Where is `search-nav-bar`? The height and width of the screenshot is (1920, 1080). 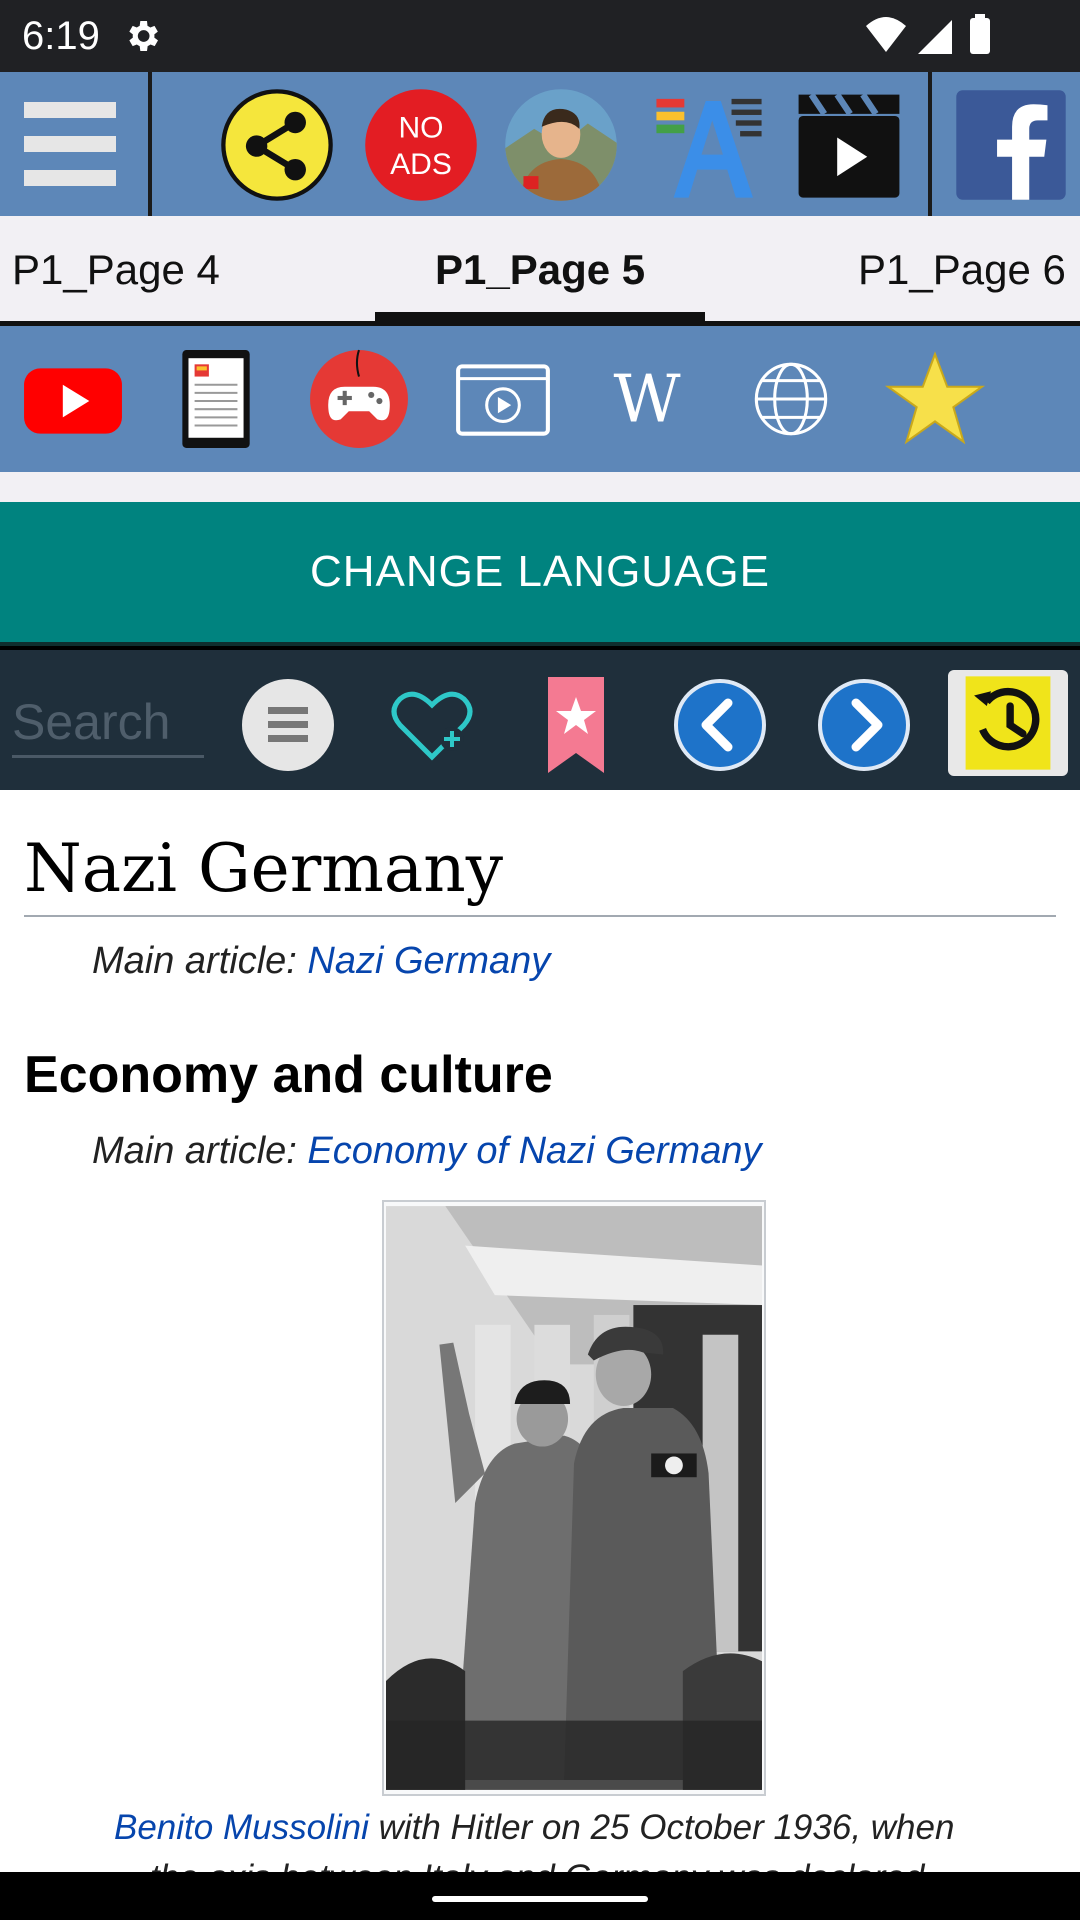
search-nav-bar is located at coordinates (540, 720).